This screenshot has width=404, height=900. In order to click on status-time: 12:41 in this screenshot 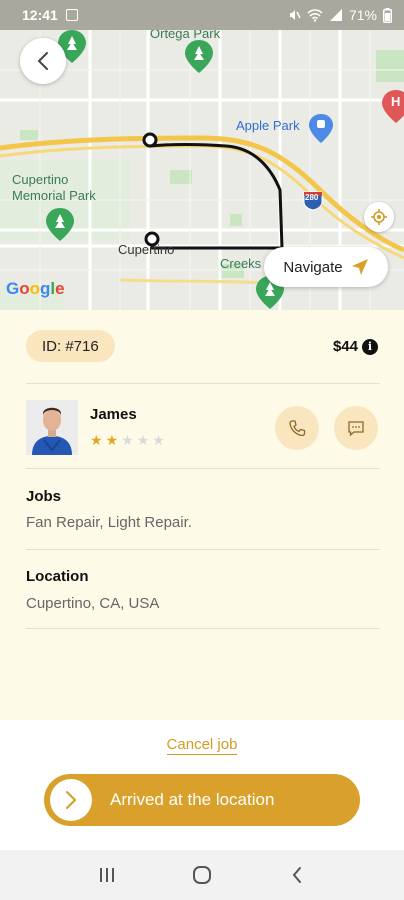, I will do `click(40, 15)`.